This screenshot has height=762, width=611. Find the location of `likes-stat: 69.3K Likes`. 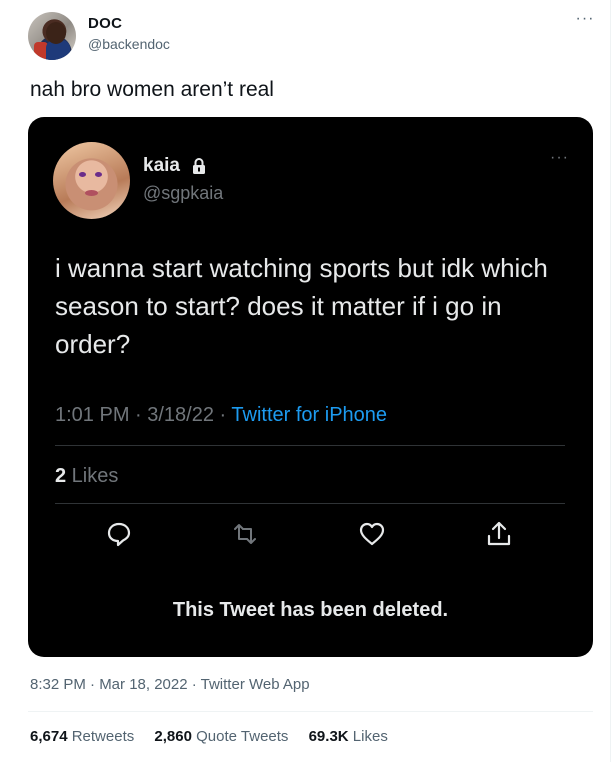

likes-stat: 69.3K Likes is located at coordinates (348, 736).